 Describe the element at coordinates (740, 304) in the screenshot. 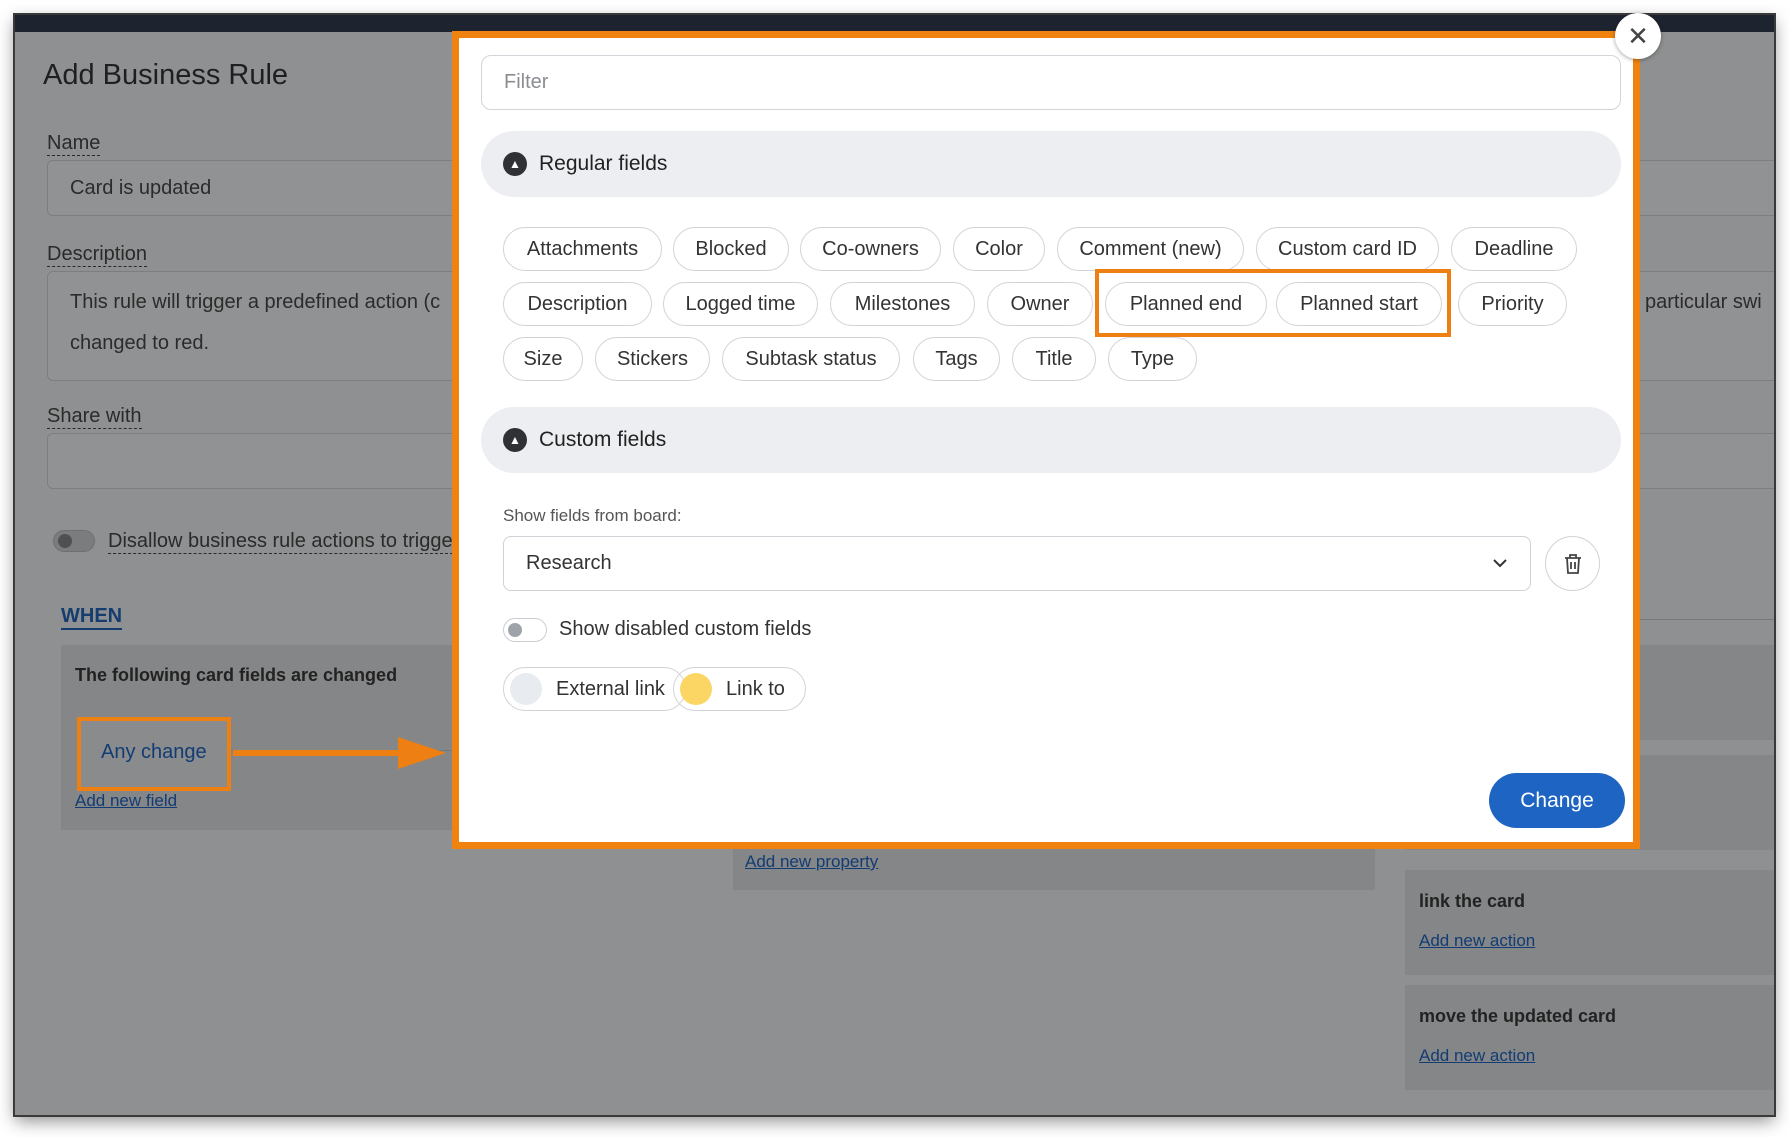

I see `field-chip-logged-time: Logged time` at that location.